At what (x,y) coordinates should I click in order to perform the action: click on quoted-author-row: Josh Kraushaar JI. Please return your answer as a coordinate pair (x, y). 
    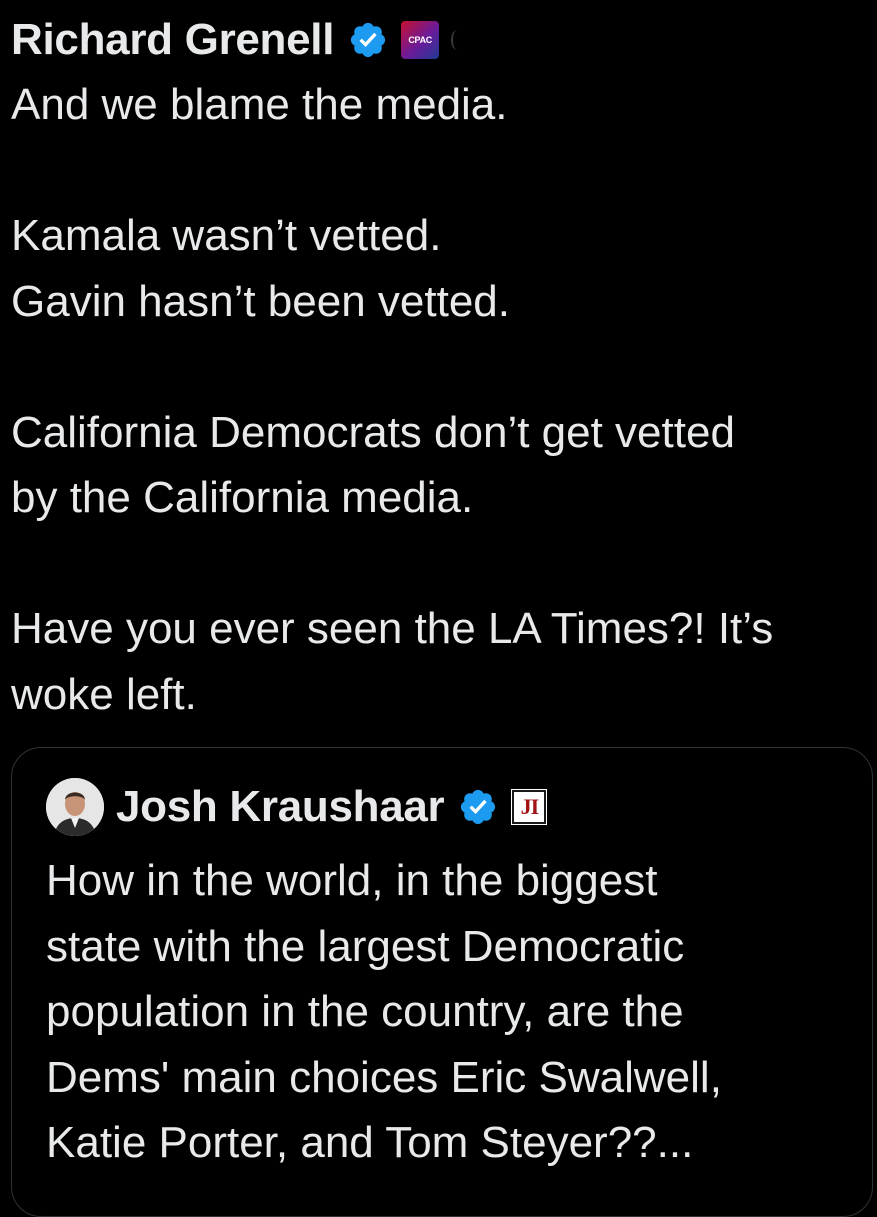
    Looking at the image, I should click on (297, 807).